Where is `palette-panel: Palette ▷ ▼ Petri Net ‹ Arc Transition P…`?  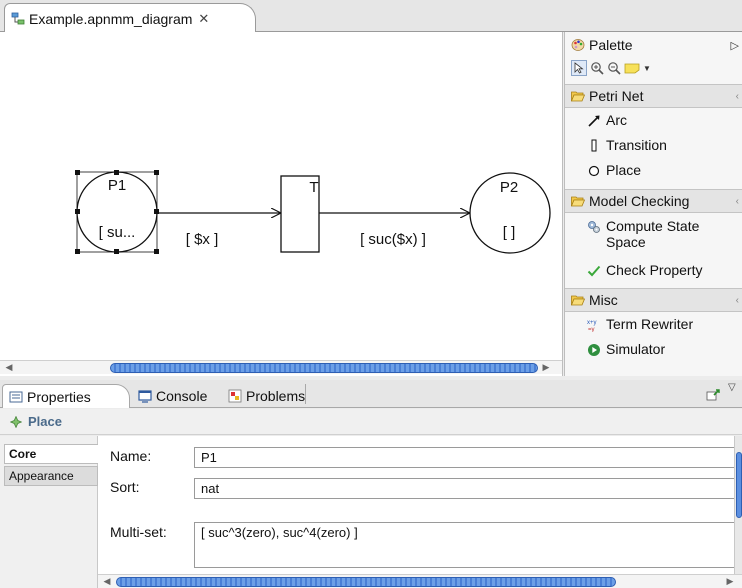 palette-panel: Palette ▷ ▼ Petri Net ‹ Arc Transition P… is located at coordinates (653, 204).